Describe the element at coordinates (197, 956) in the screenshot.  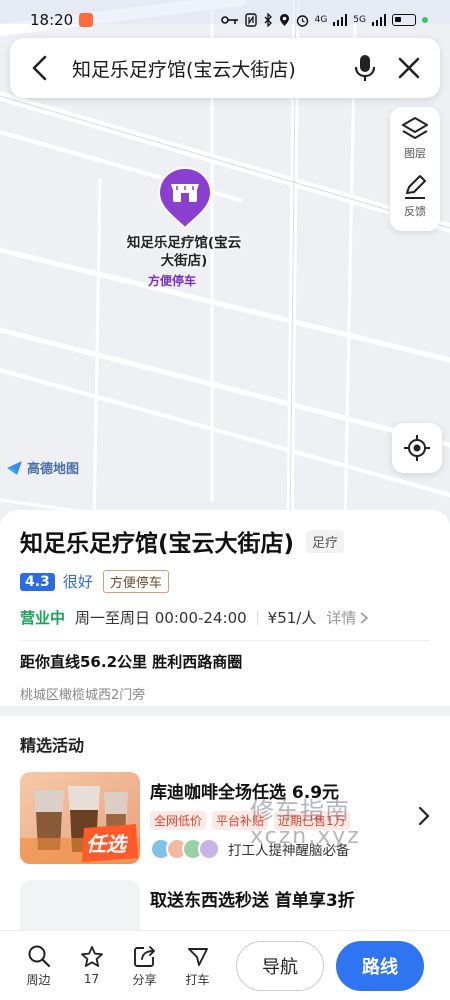
I see `taxi-icon` at that location.